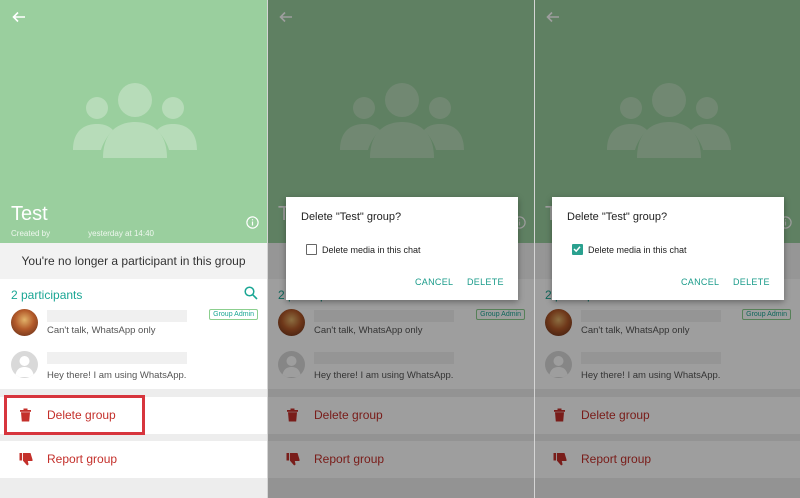 This screenshot has height=498, width=800. I want to click on participant-status: Hey there! I am using WhatsApp., so click(117, 375).